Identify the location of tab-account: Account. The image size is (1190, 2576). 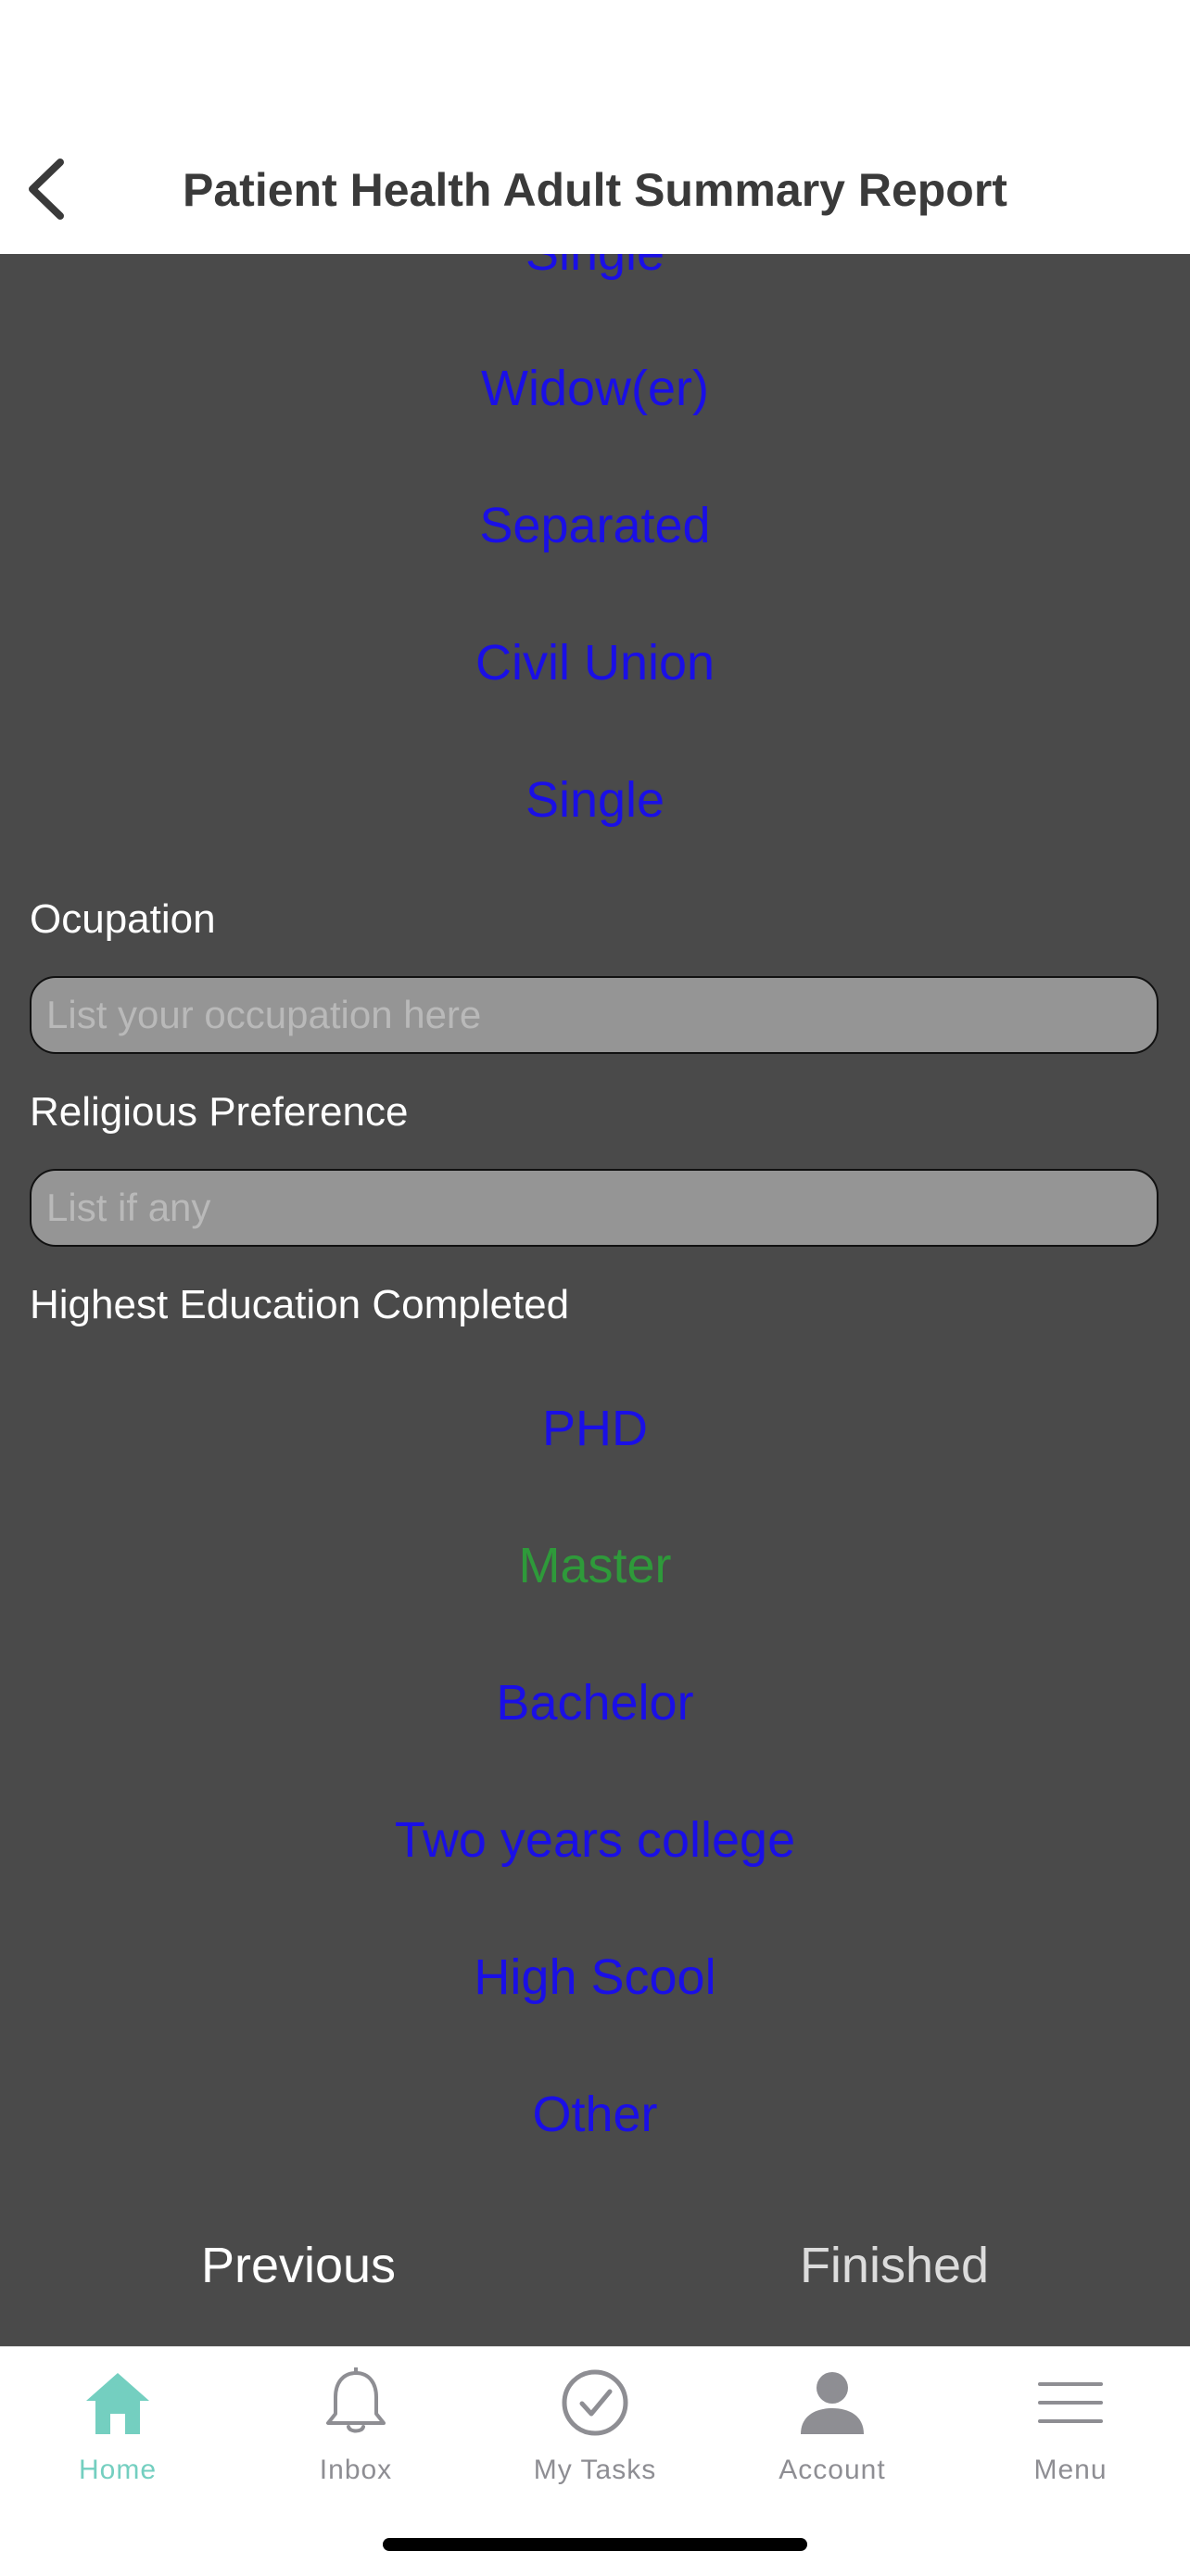
(832, 2435).